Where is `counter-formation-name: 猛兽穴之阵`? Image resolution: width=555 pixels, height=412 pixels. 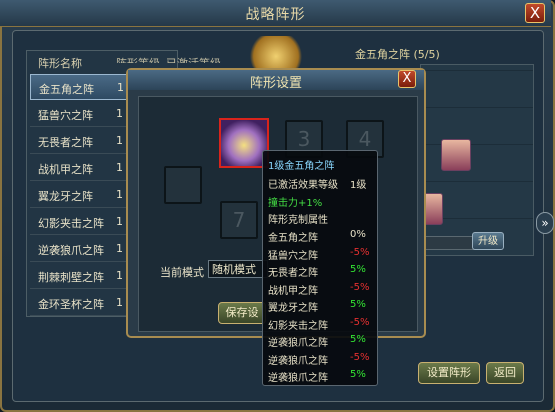
counter-formation-name: 猛兽穴之阵 is located at coordinates (293, 256).